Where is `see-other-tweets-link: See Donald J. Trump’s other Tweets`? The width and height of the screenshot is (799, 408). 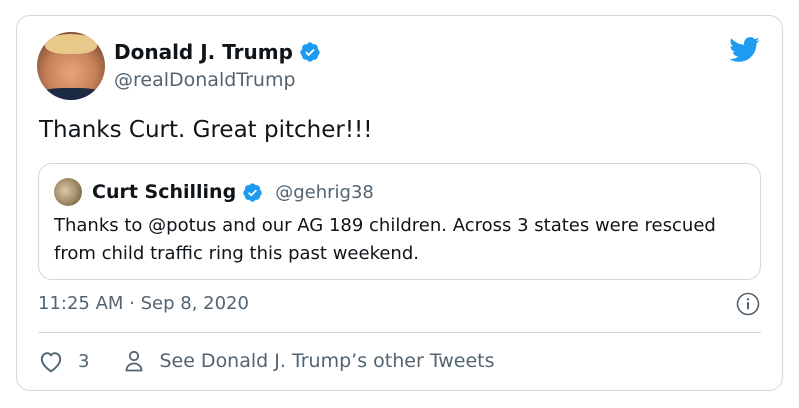
see-other-tweets-link: See Donald J. Trump’s other Tweets is located at coordinates (309, 361).